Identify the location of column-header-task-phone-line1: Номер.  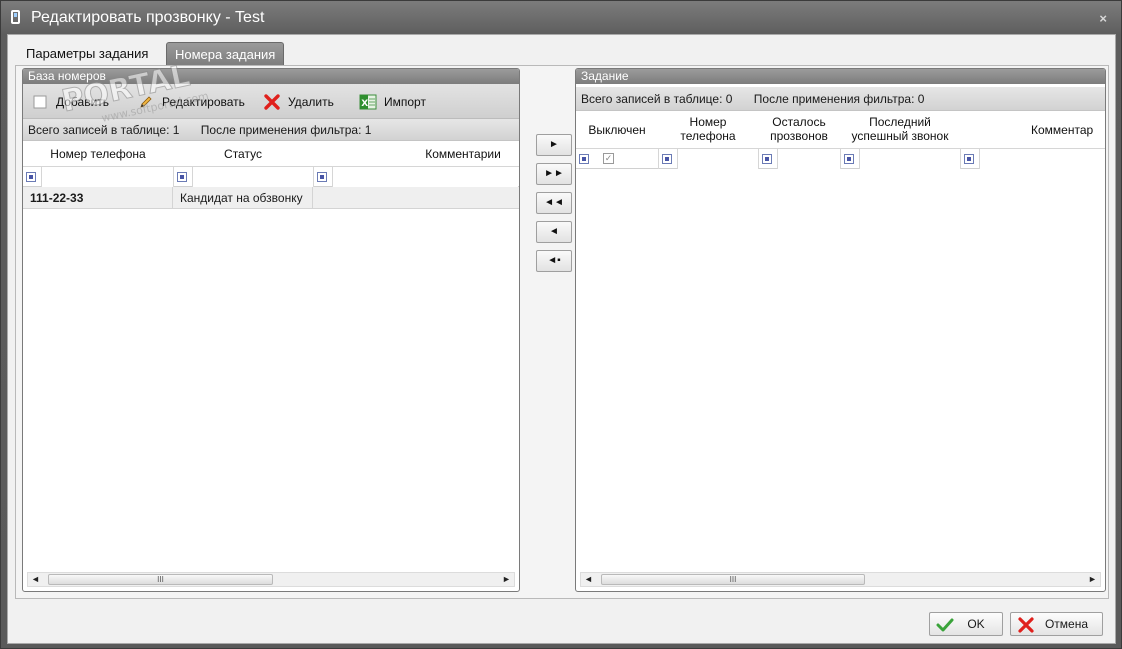
(708, 122).